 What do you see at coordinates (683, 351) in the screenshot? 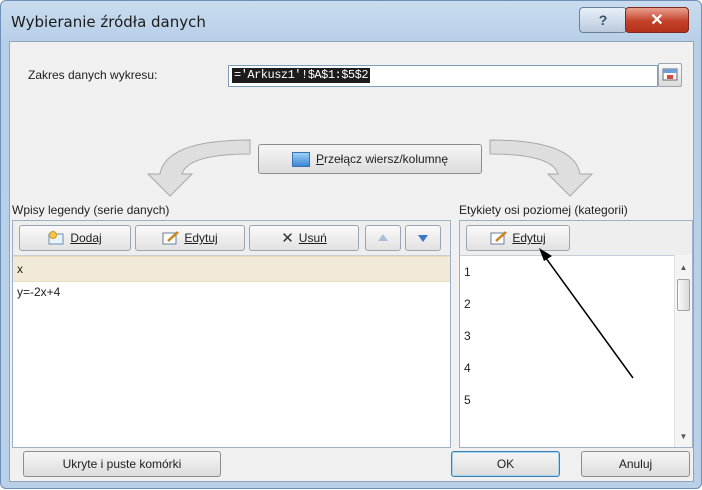
I see `axis-labels-scrollbar: ▲ ▼` at bounding box center [683, 351].